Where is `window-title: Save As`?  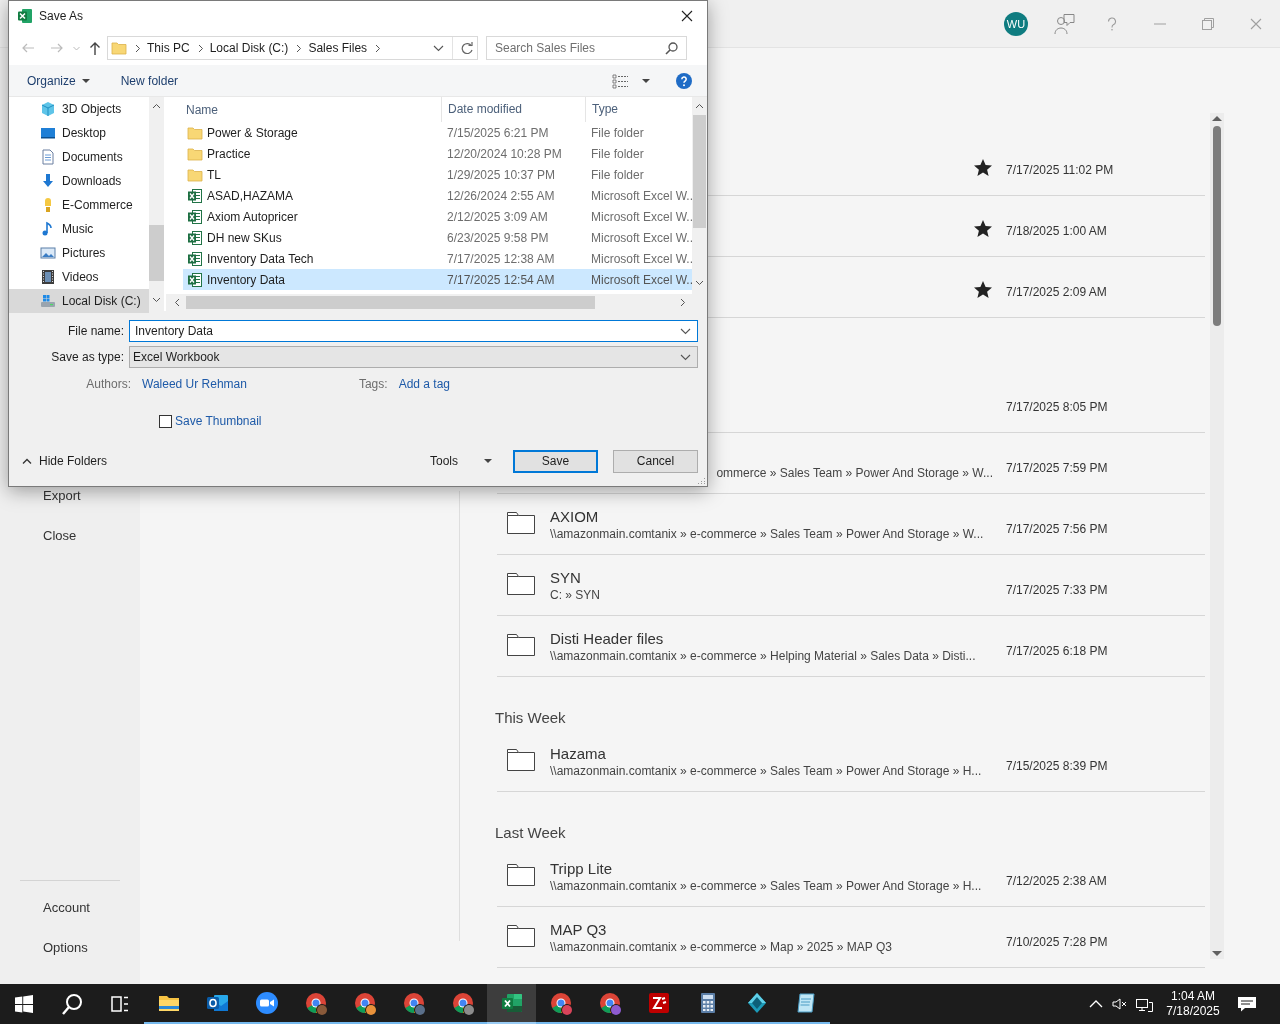 window-title: Save As is located at coordinates (61, 16).